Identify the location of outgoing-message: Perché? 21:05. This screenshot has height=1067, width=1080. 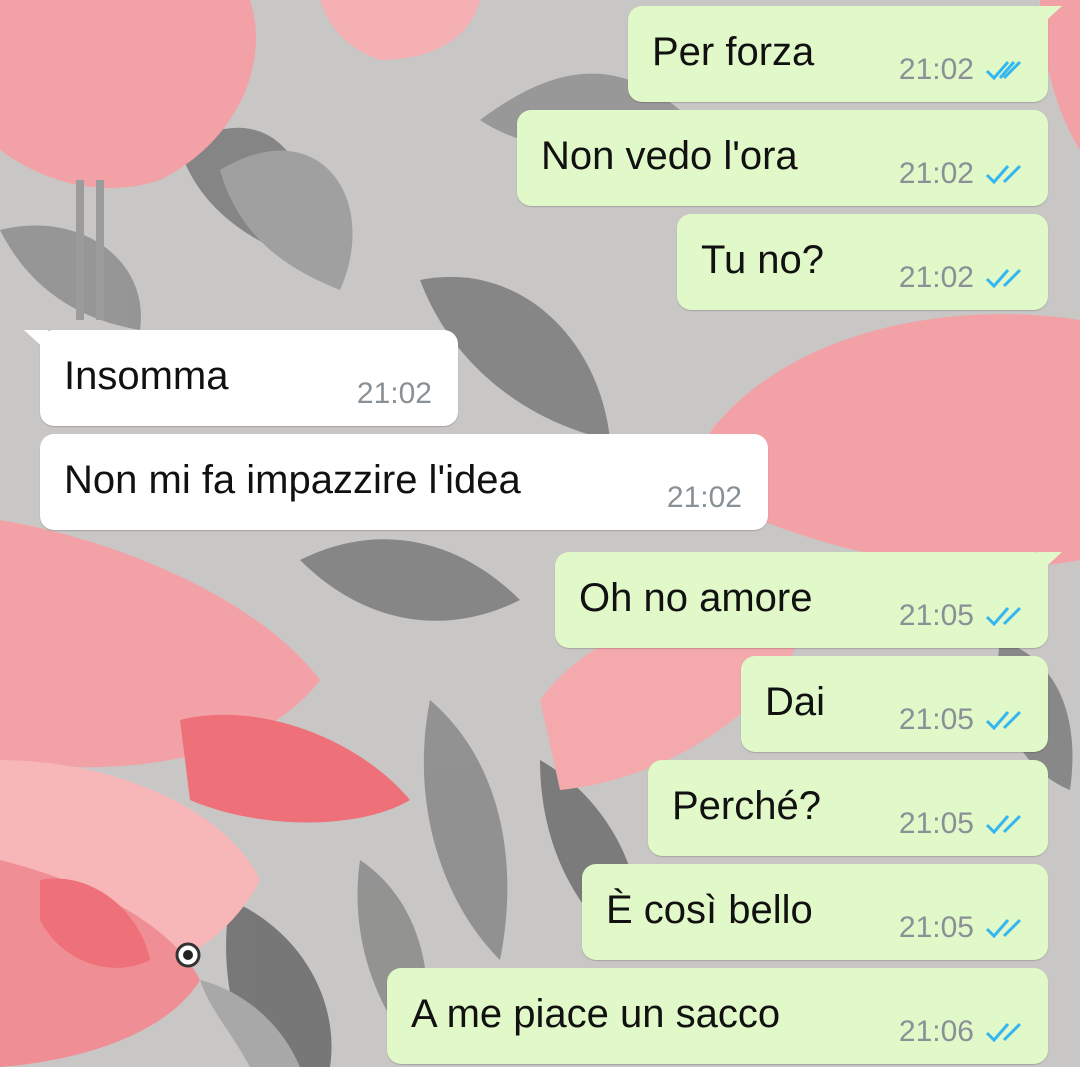
(848, 808).